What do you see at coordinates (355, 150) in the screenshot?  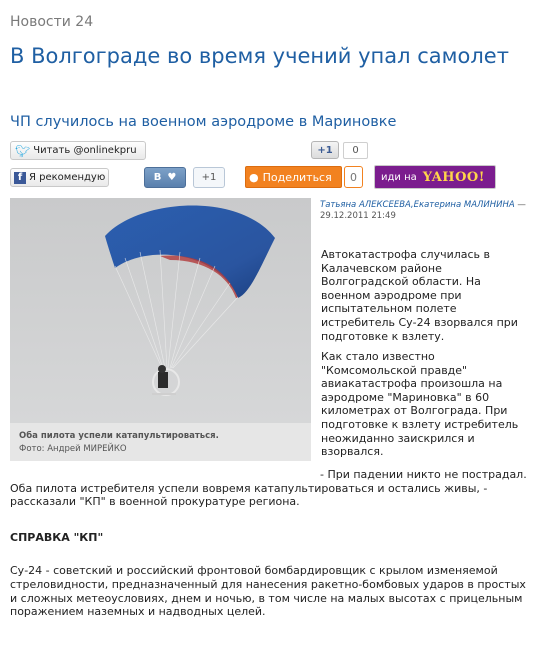 I see `google-plus-count: 0` at bounding box center [355, 150].